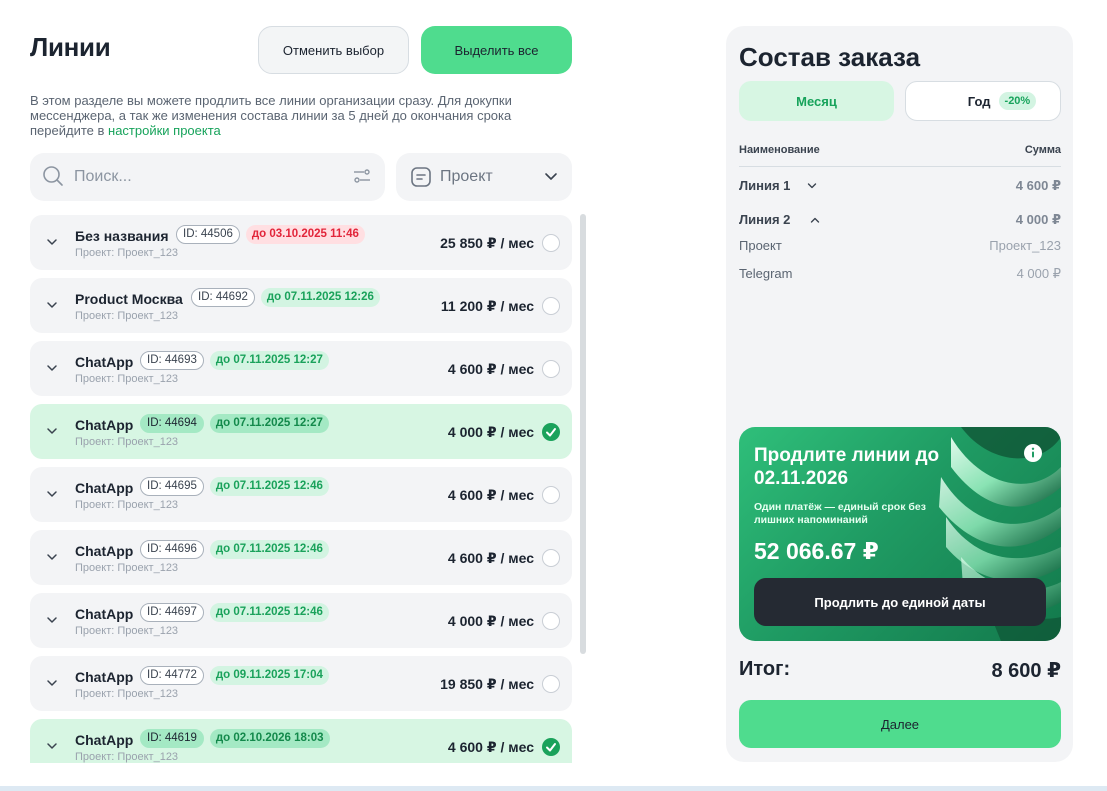  Describe the element at coordinates (129, 299) in the screenshot. I see `line-name: Product Москва` at that location.